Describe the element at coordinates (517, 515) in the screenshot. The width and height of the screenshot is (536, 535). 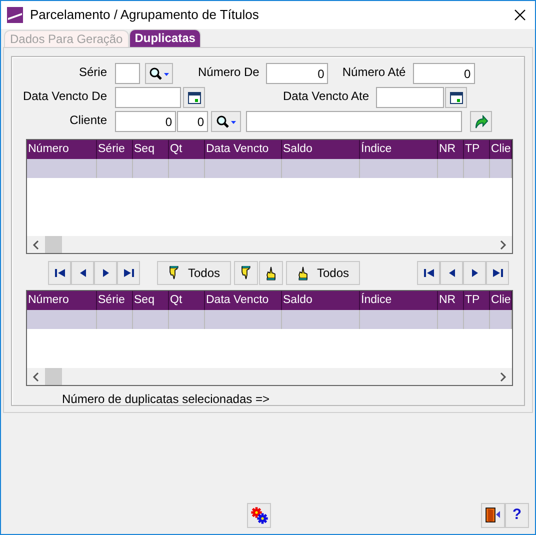
I see `help-button: ?` at that location.